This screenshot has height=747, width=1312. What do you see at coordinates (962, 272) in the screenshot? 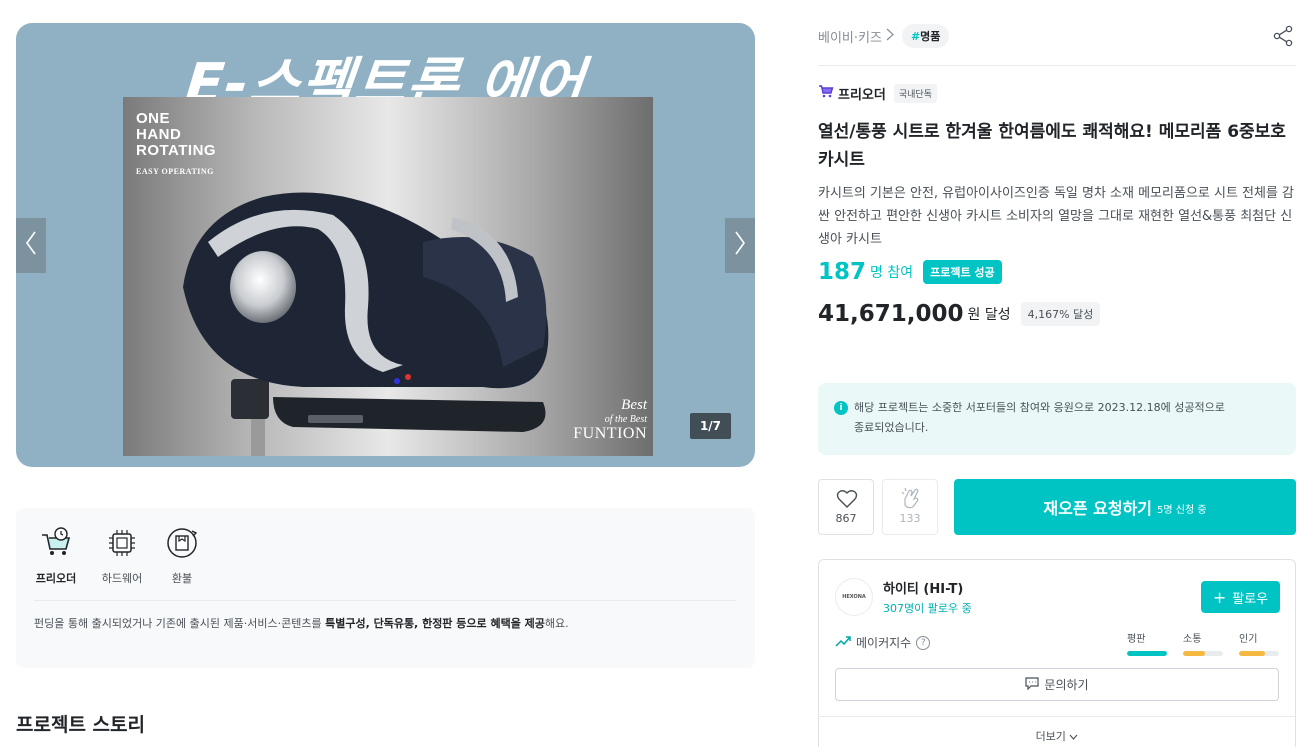
I see `status-badge: 프로젝트 성공` at bounding box center [962, 272].